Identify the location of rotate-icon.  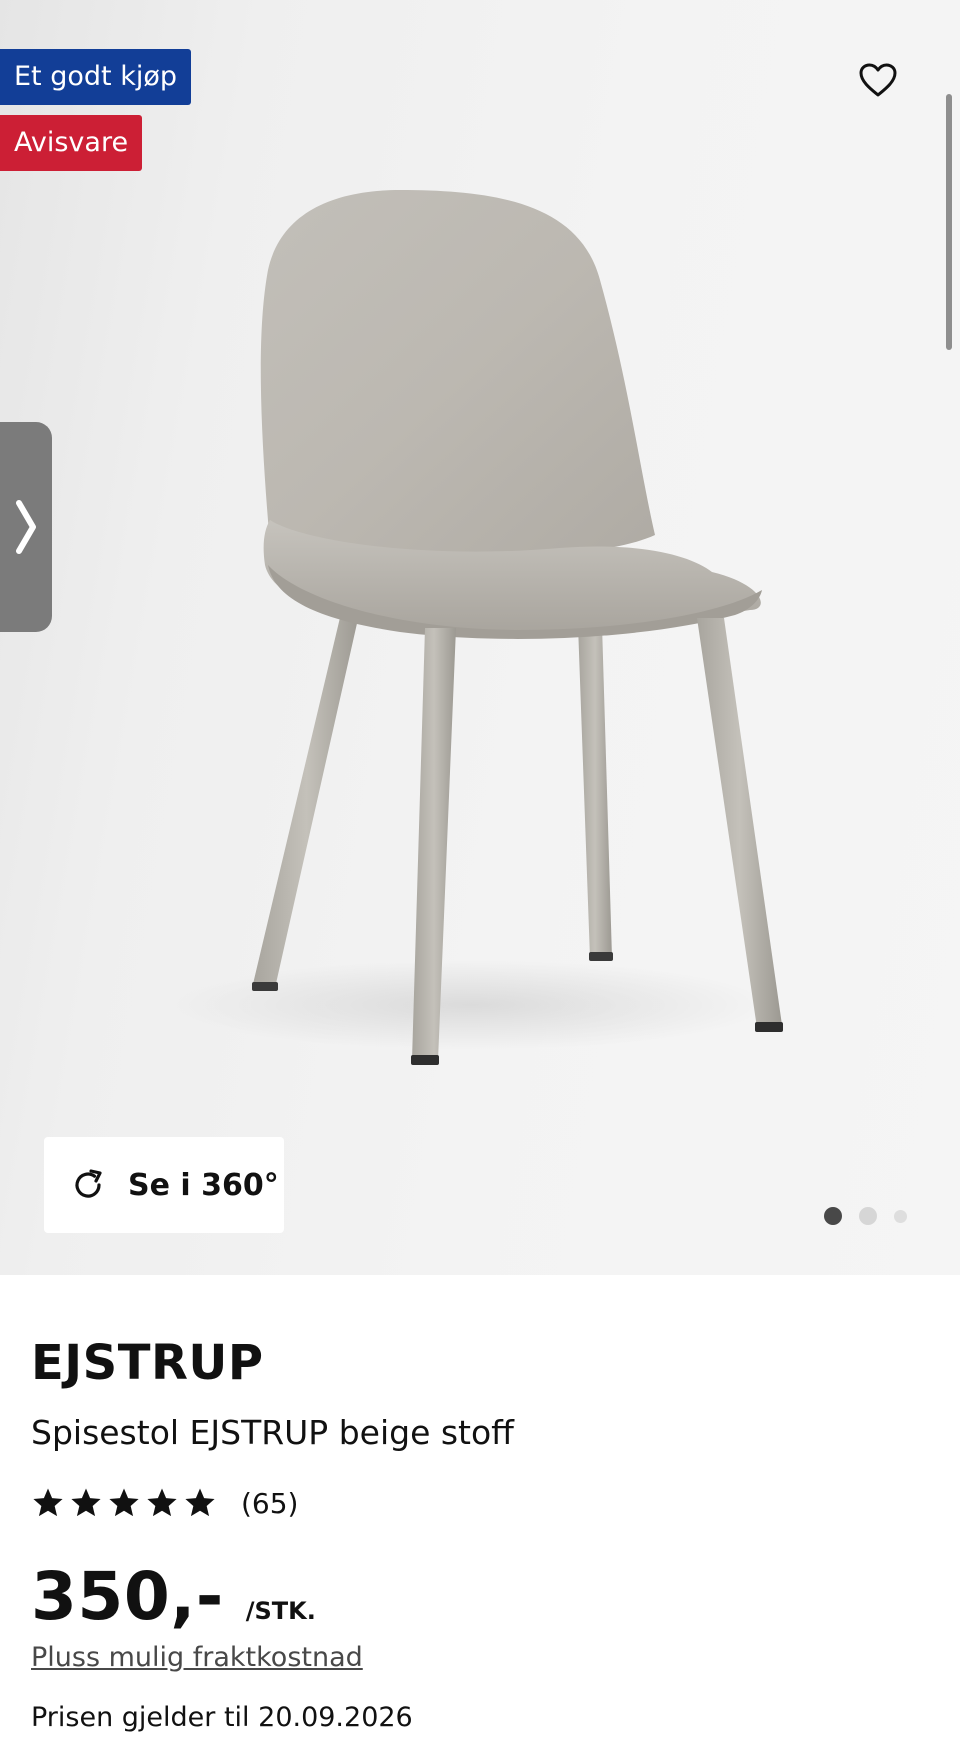
(88, 1185).